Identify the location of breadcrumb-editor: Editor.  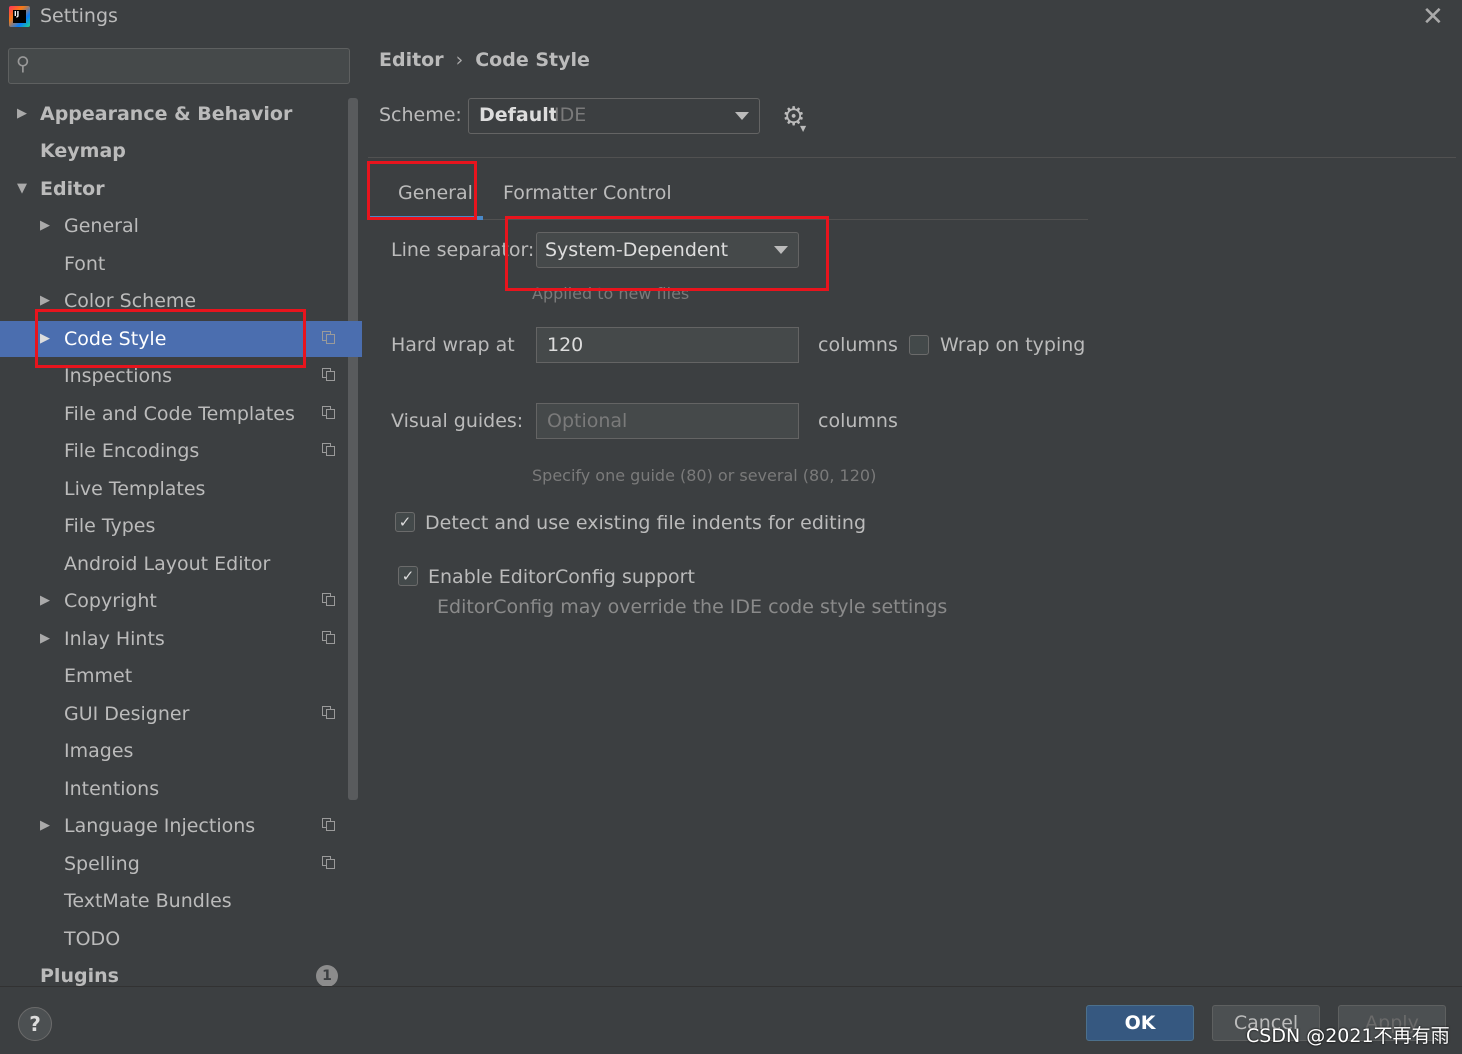
(411, 60).